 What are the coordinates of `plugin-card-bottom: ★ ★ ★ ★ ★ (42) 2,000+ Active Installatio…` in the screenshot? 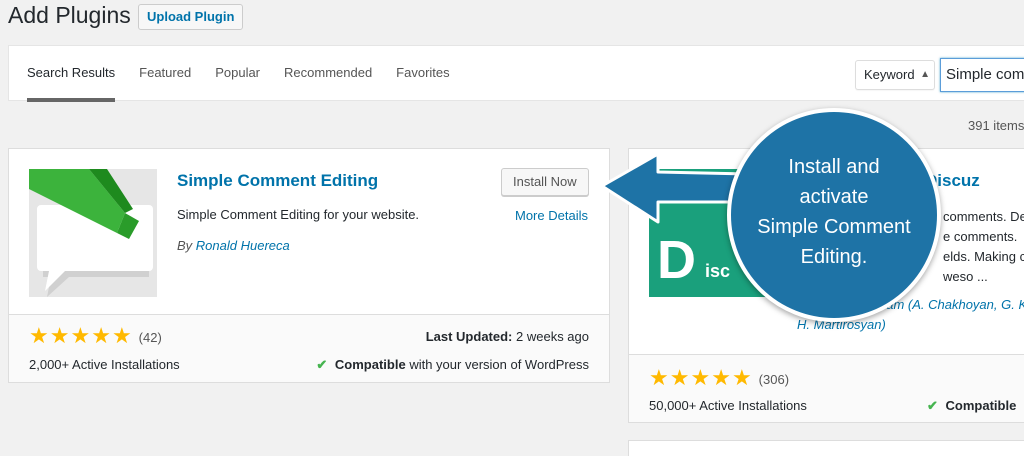 It's located at (309, 348).